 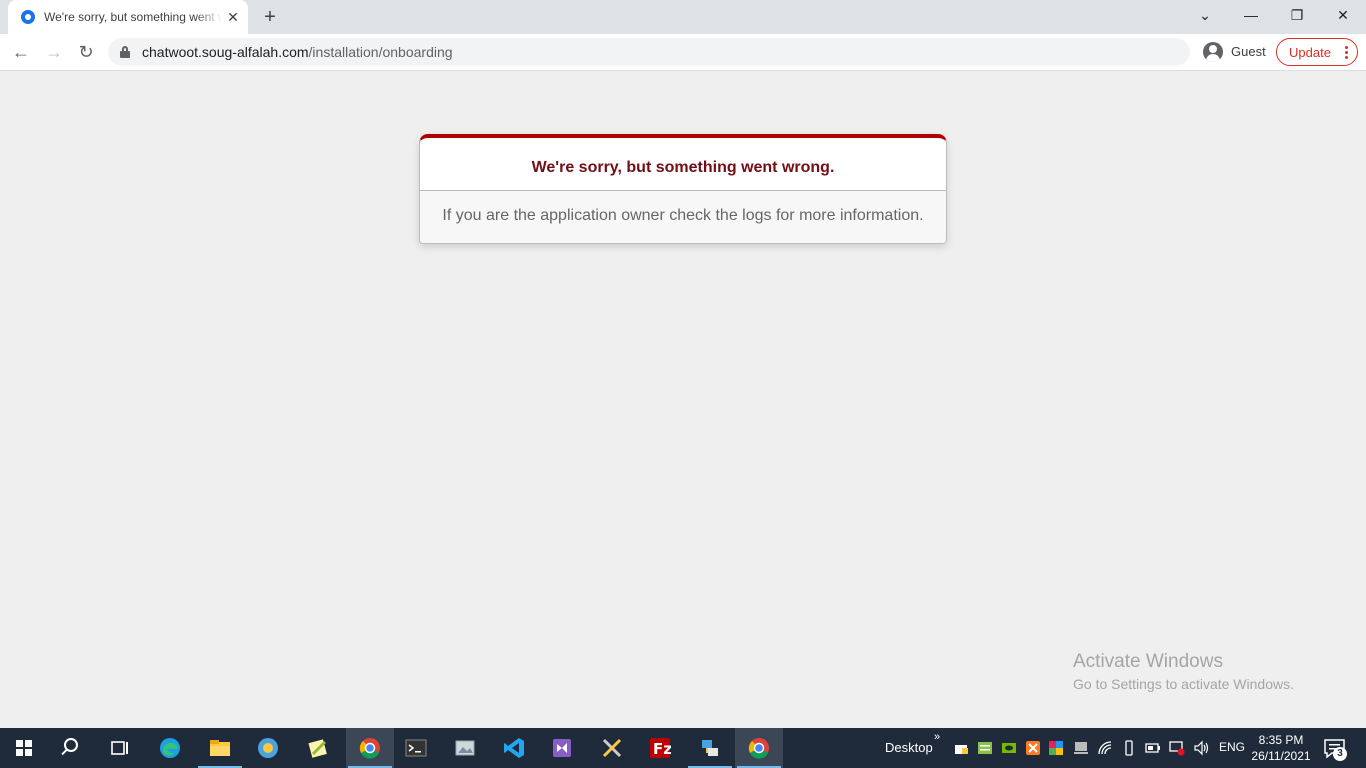 What do you see at coordinates (125, 52) in the screenshot?
I see `lock-icon` at bounding box center [125, 52].